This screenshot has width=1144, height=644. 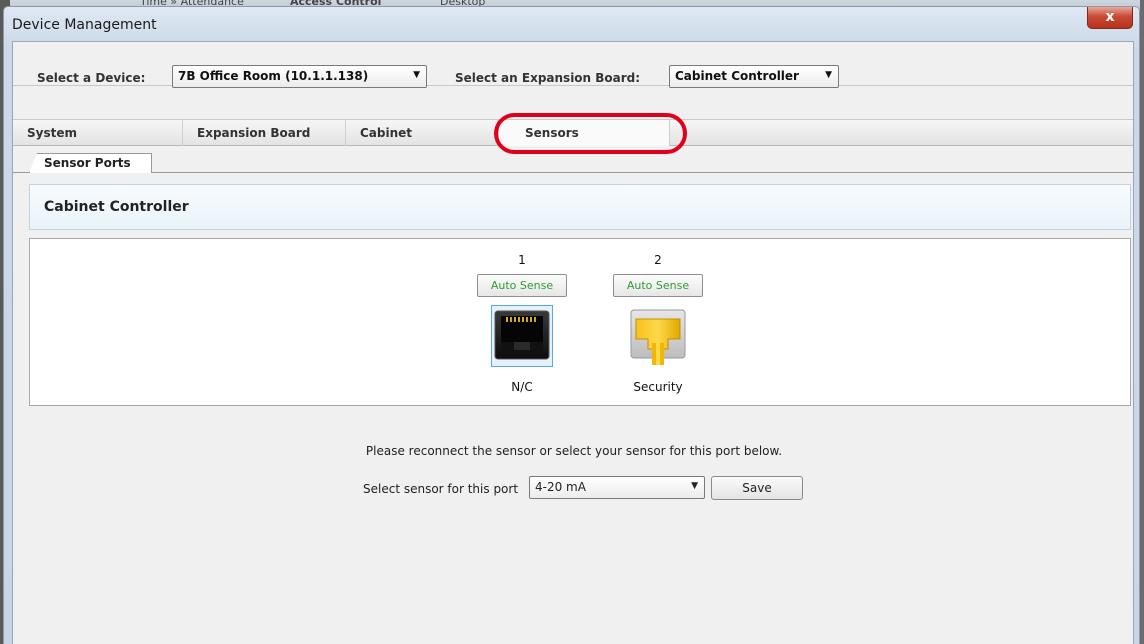 I want to click on tab-sensor-ports-label: Sensor Ports, so click(x=87, y=163).